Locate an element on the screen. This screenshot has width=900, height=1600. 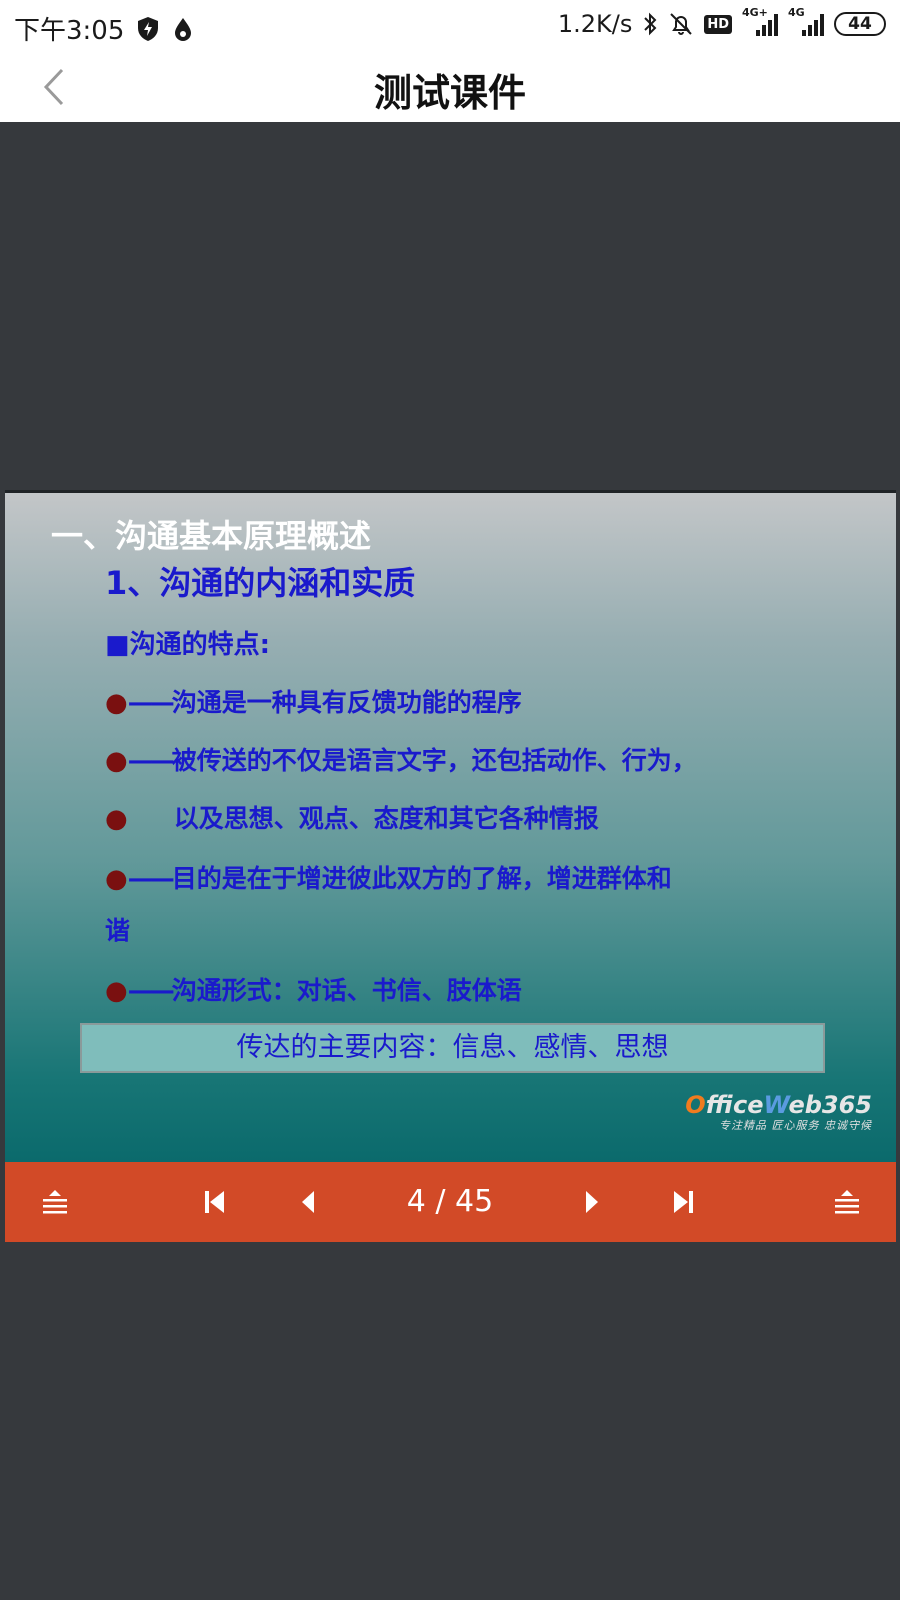
drop-icon is located at coordinates (183, 29).